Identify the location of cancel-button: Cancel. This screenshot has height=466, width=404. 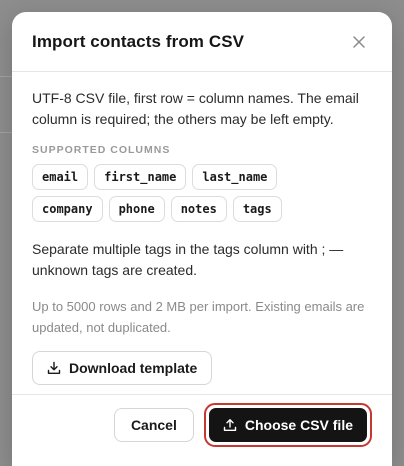
(153, 425).